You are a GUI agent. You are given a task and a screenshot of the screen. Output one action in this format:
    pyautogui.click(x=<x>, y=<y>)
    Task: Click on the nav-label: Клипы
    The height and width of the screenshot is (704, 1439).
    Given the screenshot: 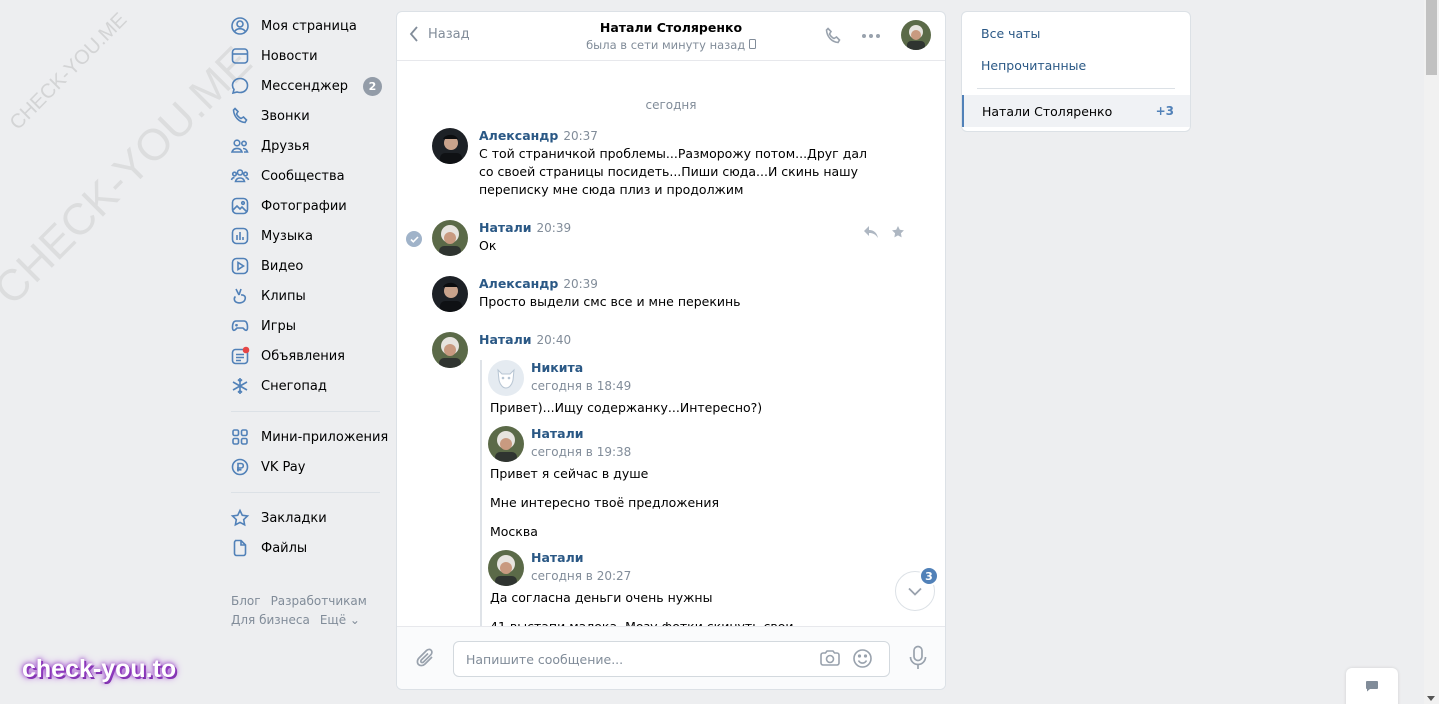 What is the action you would take?
    pyautogui.click(x=283, y=296)
    